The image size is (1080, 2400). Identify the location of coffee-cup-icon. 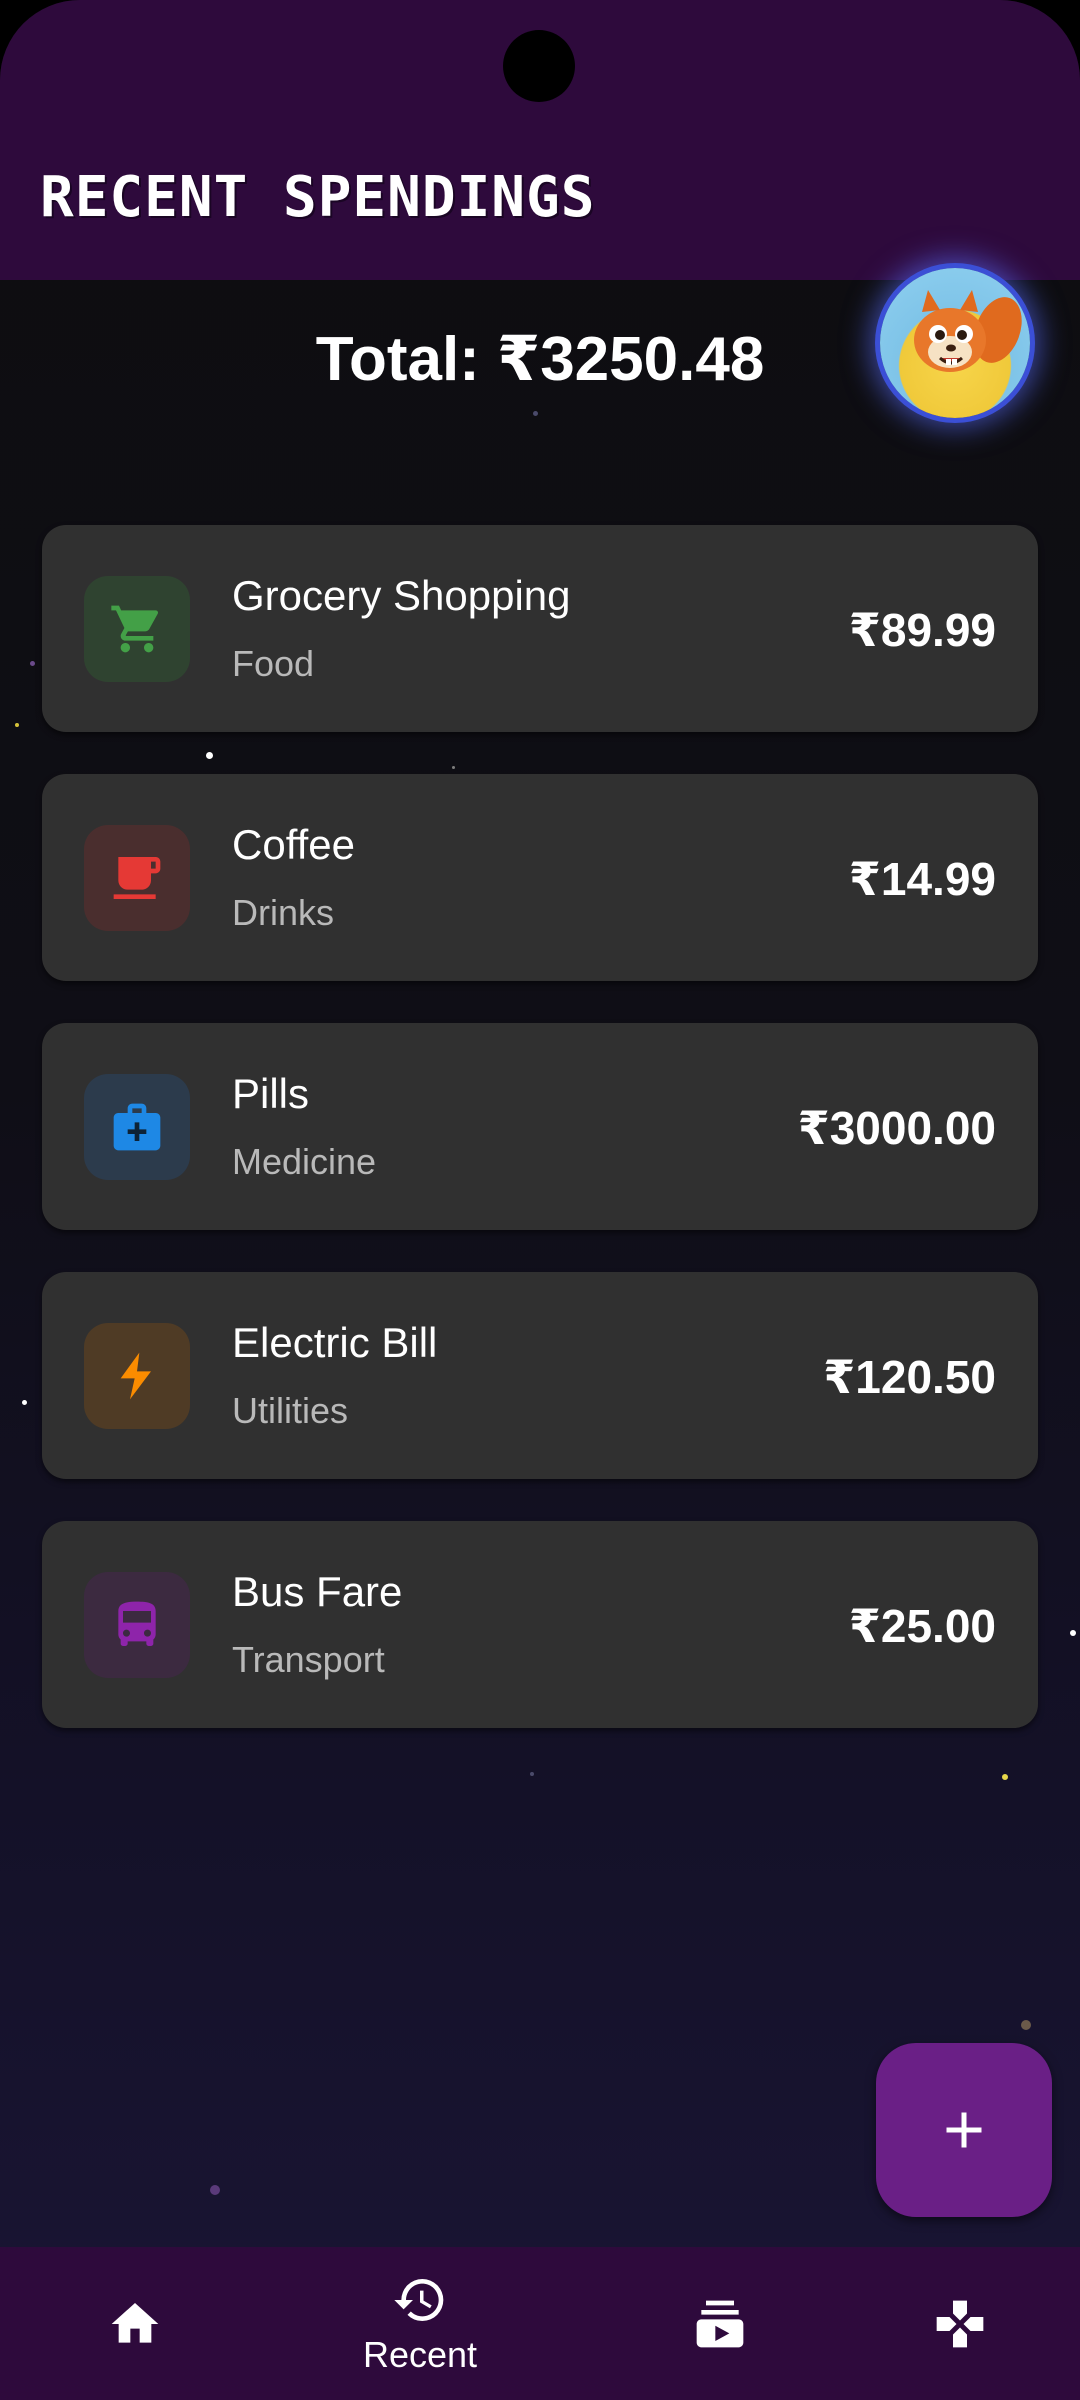
(137, 878).